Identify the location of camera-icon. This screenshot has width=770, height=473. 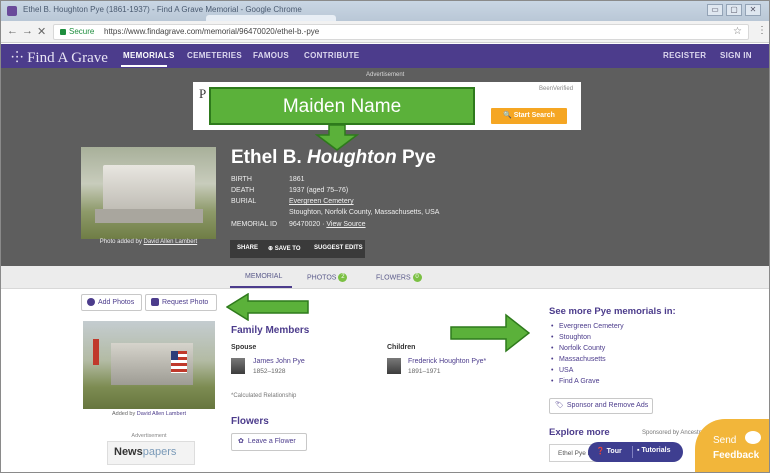
(155, 302).